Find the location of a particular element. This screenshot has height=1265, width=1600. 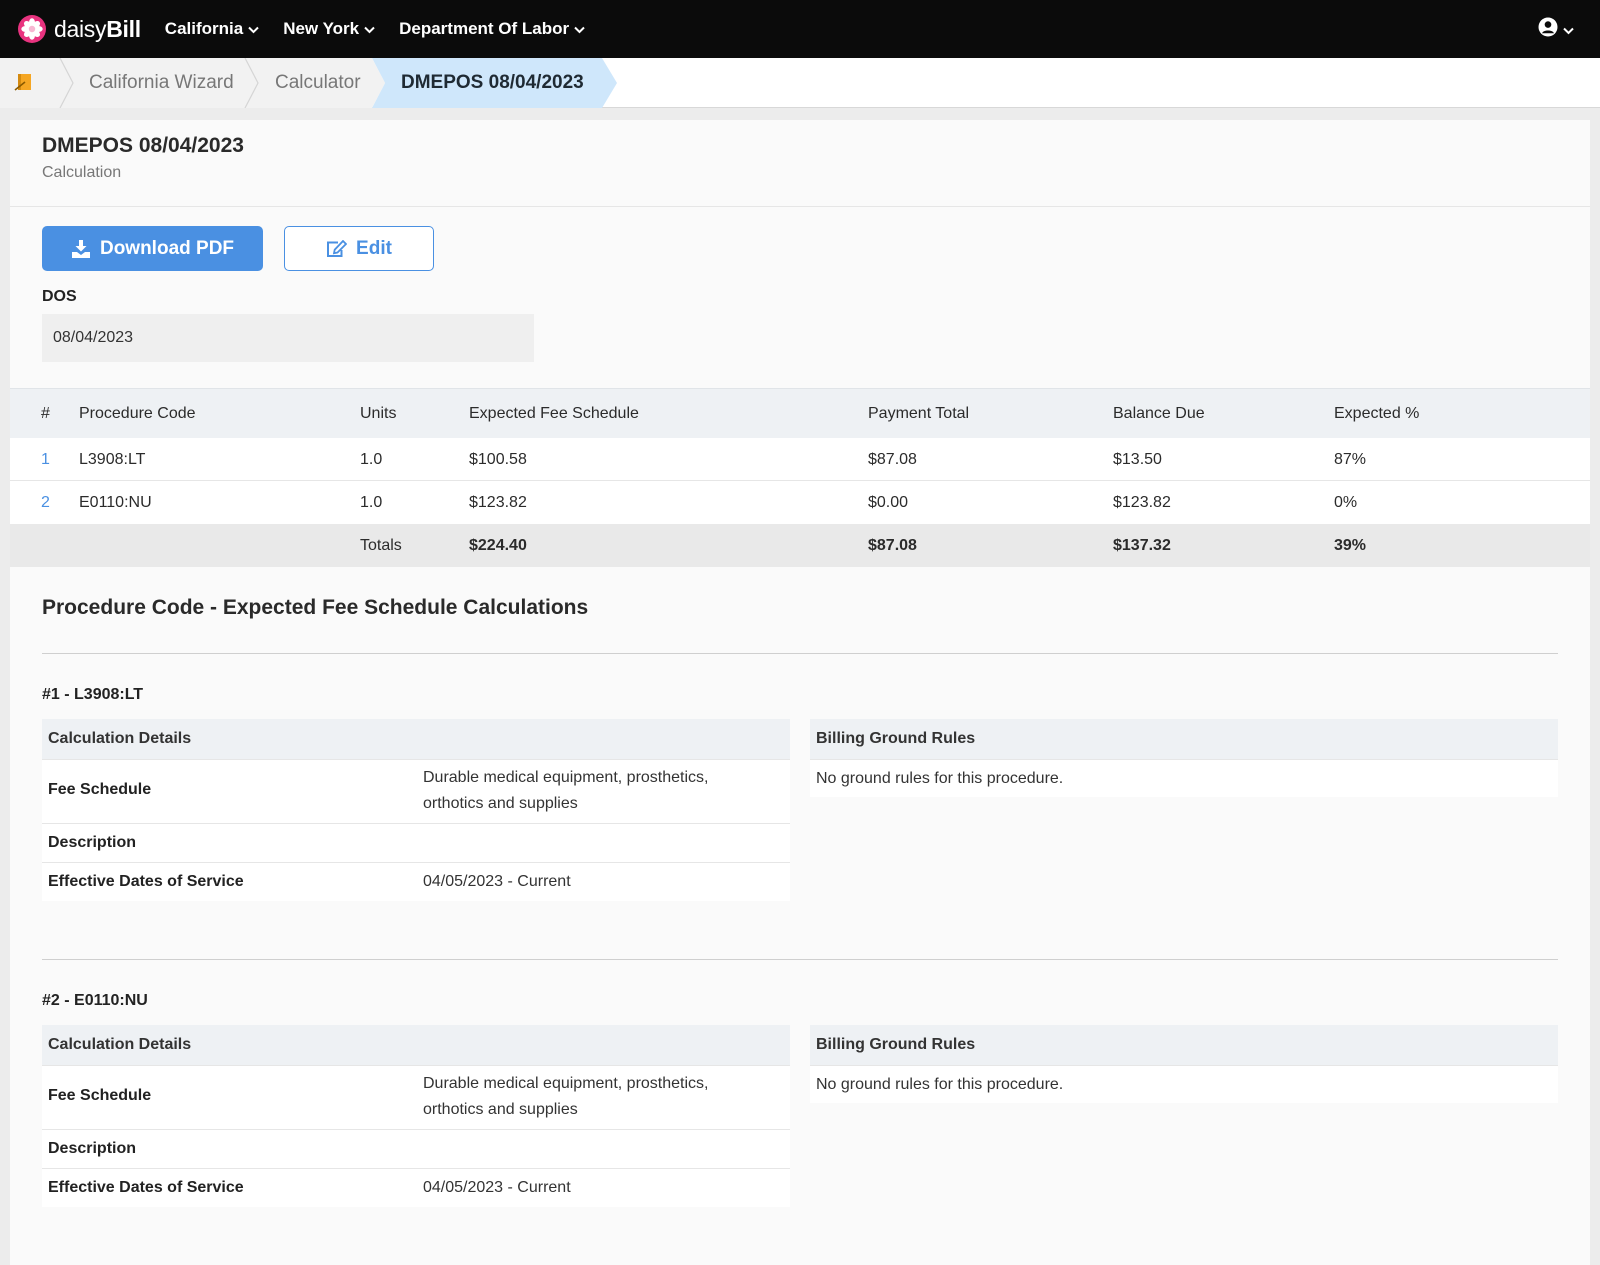

edit-button: Edit is located at coordinates (359, 248).